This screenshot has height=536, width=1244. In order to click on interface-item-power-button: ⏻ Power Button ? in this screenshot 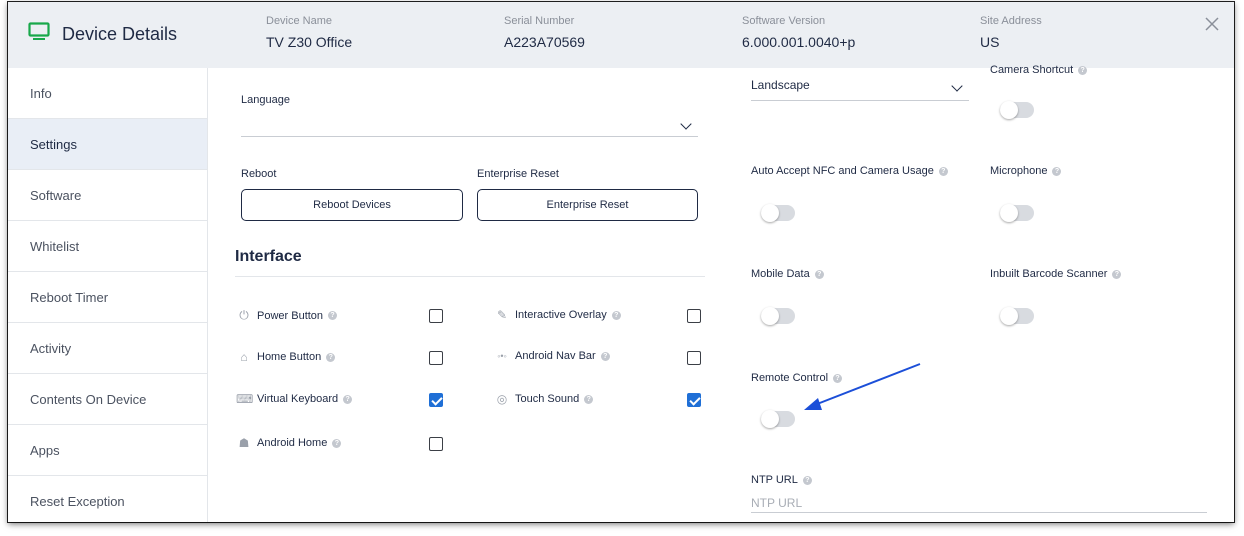, I will do `click(287, 315)`.